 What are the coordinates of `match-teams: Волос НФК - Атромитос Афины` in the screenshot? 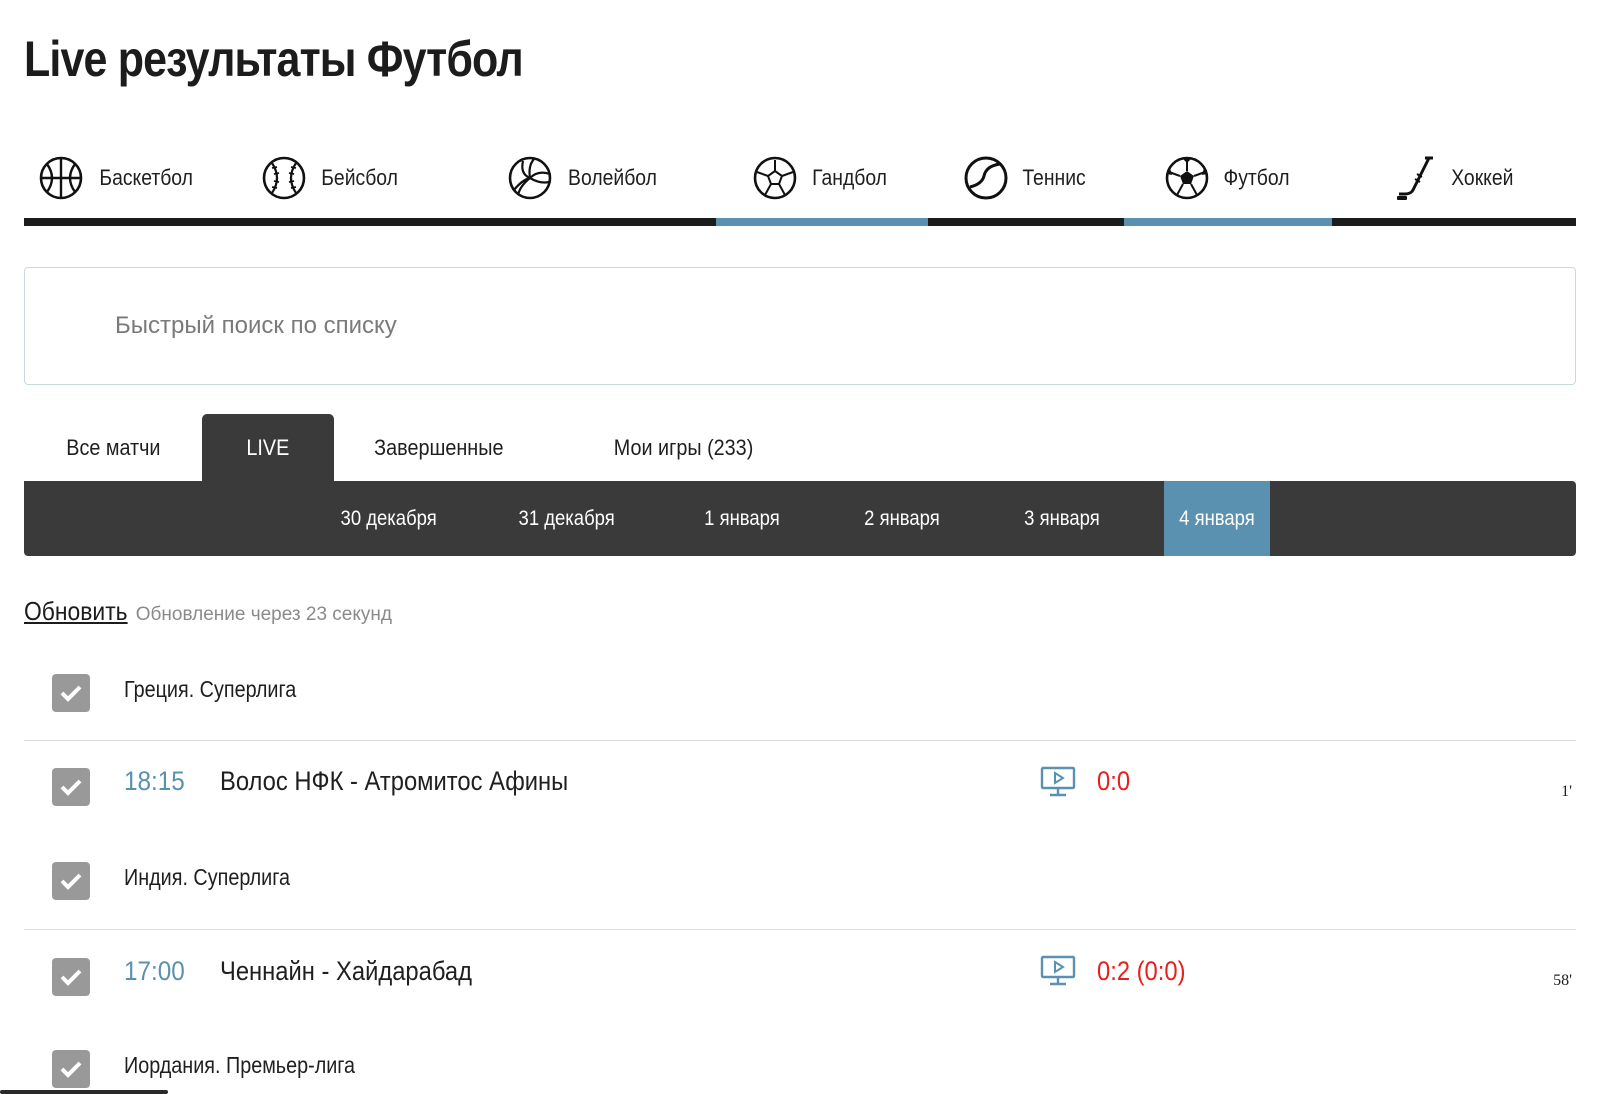 It's located at (394, 781).